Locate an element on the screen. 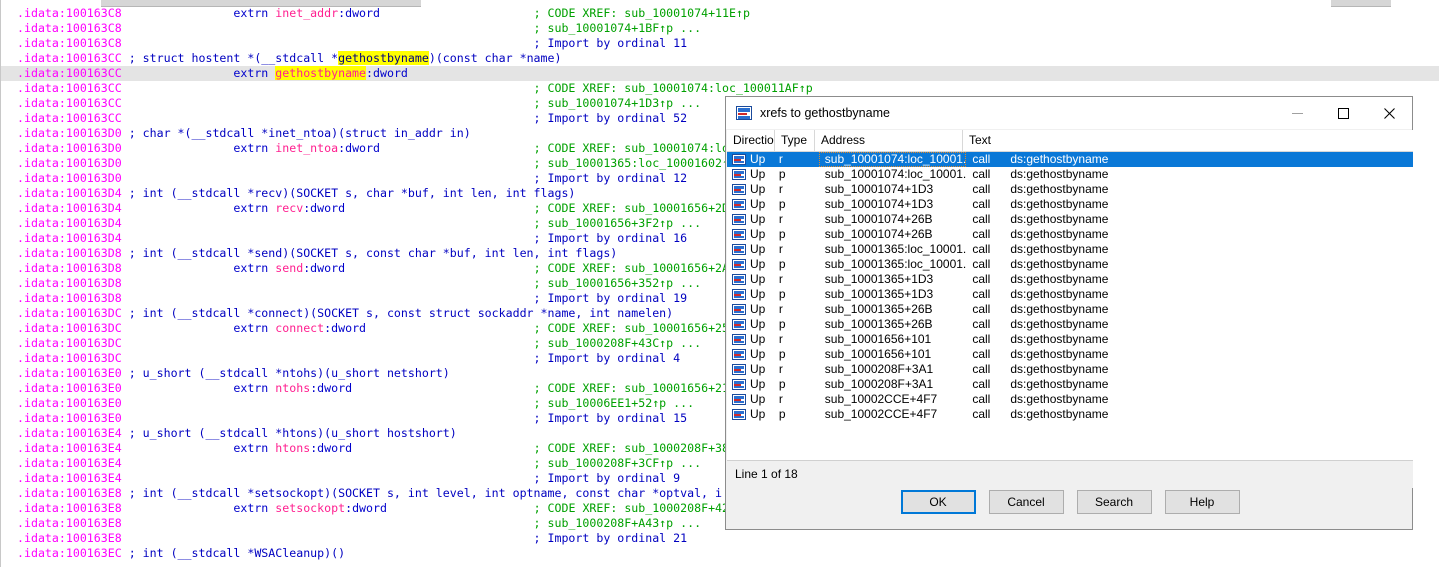  status-text: Line 1 of 18 is located at coordinates (1070, 474).